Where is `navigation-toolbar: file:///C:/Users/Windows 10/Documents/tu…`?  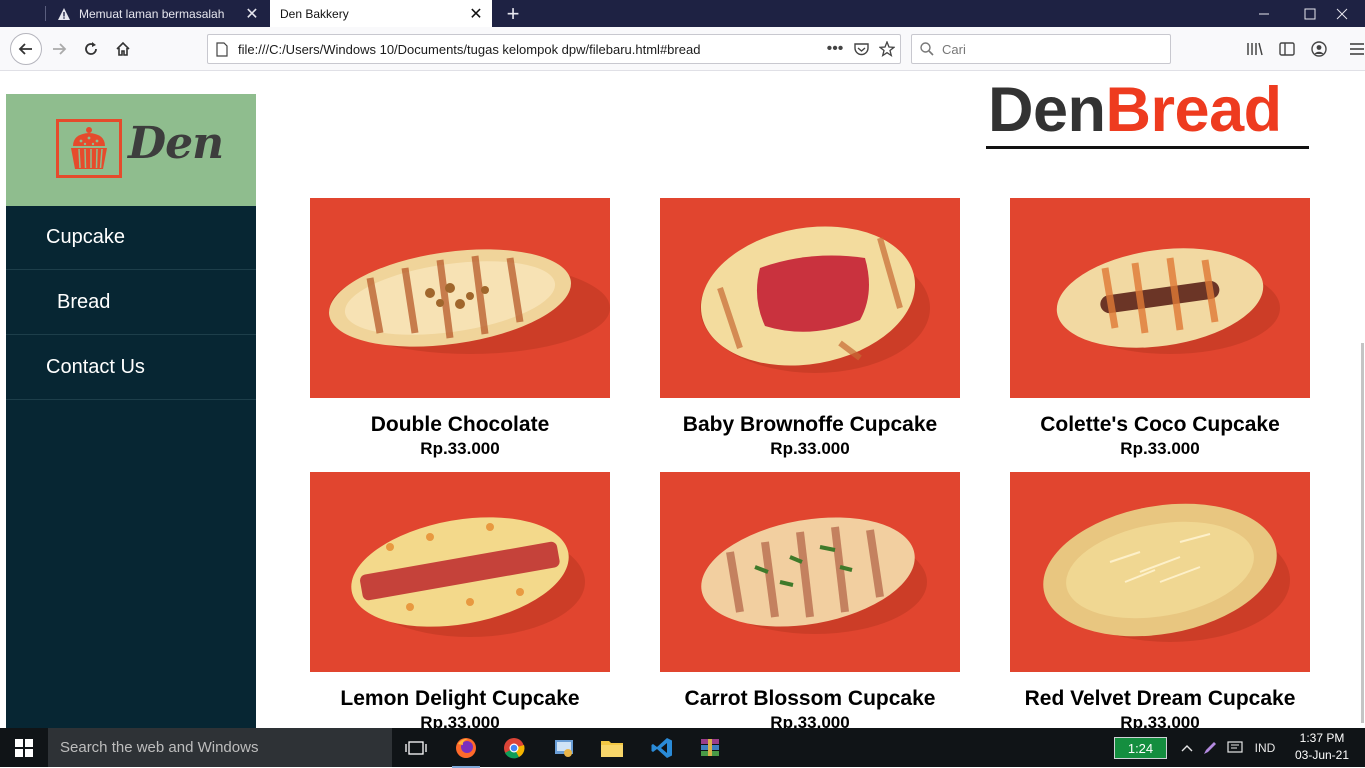 navigation-toolbar: file:///C:/Users/Windows 10/Documents/tu… is located at coordinates (682, 49).